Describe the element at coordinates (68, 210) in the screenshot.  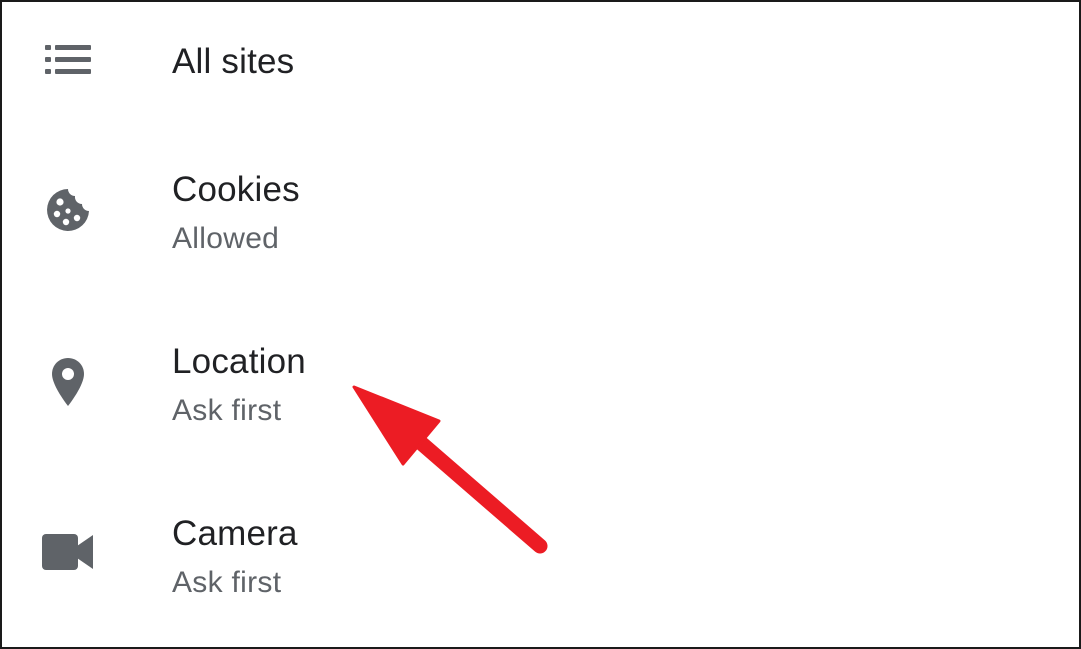
I see `cookie-icon` at that location.